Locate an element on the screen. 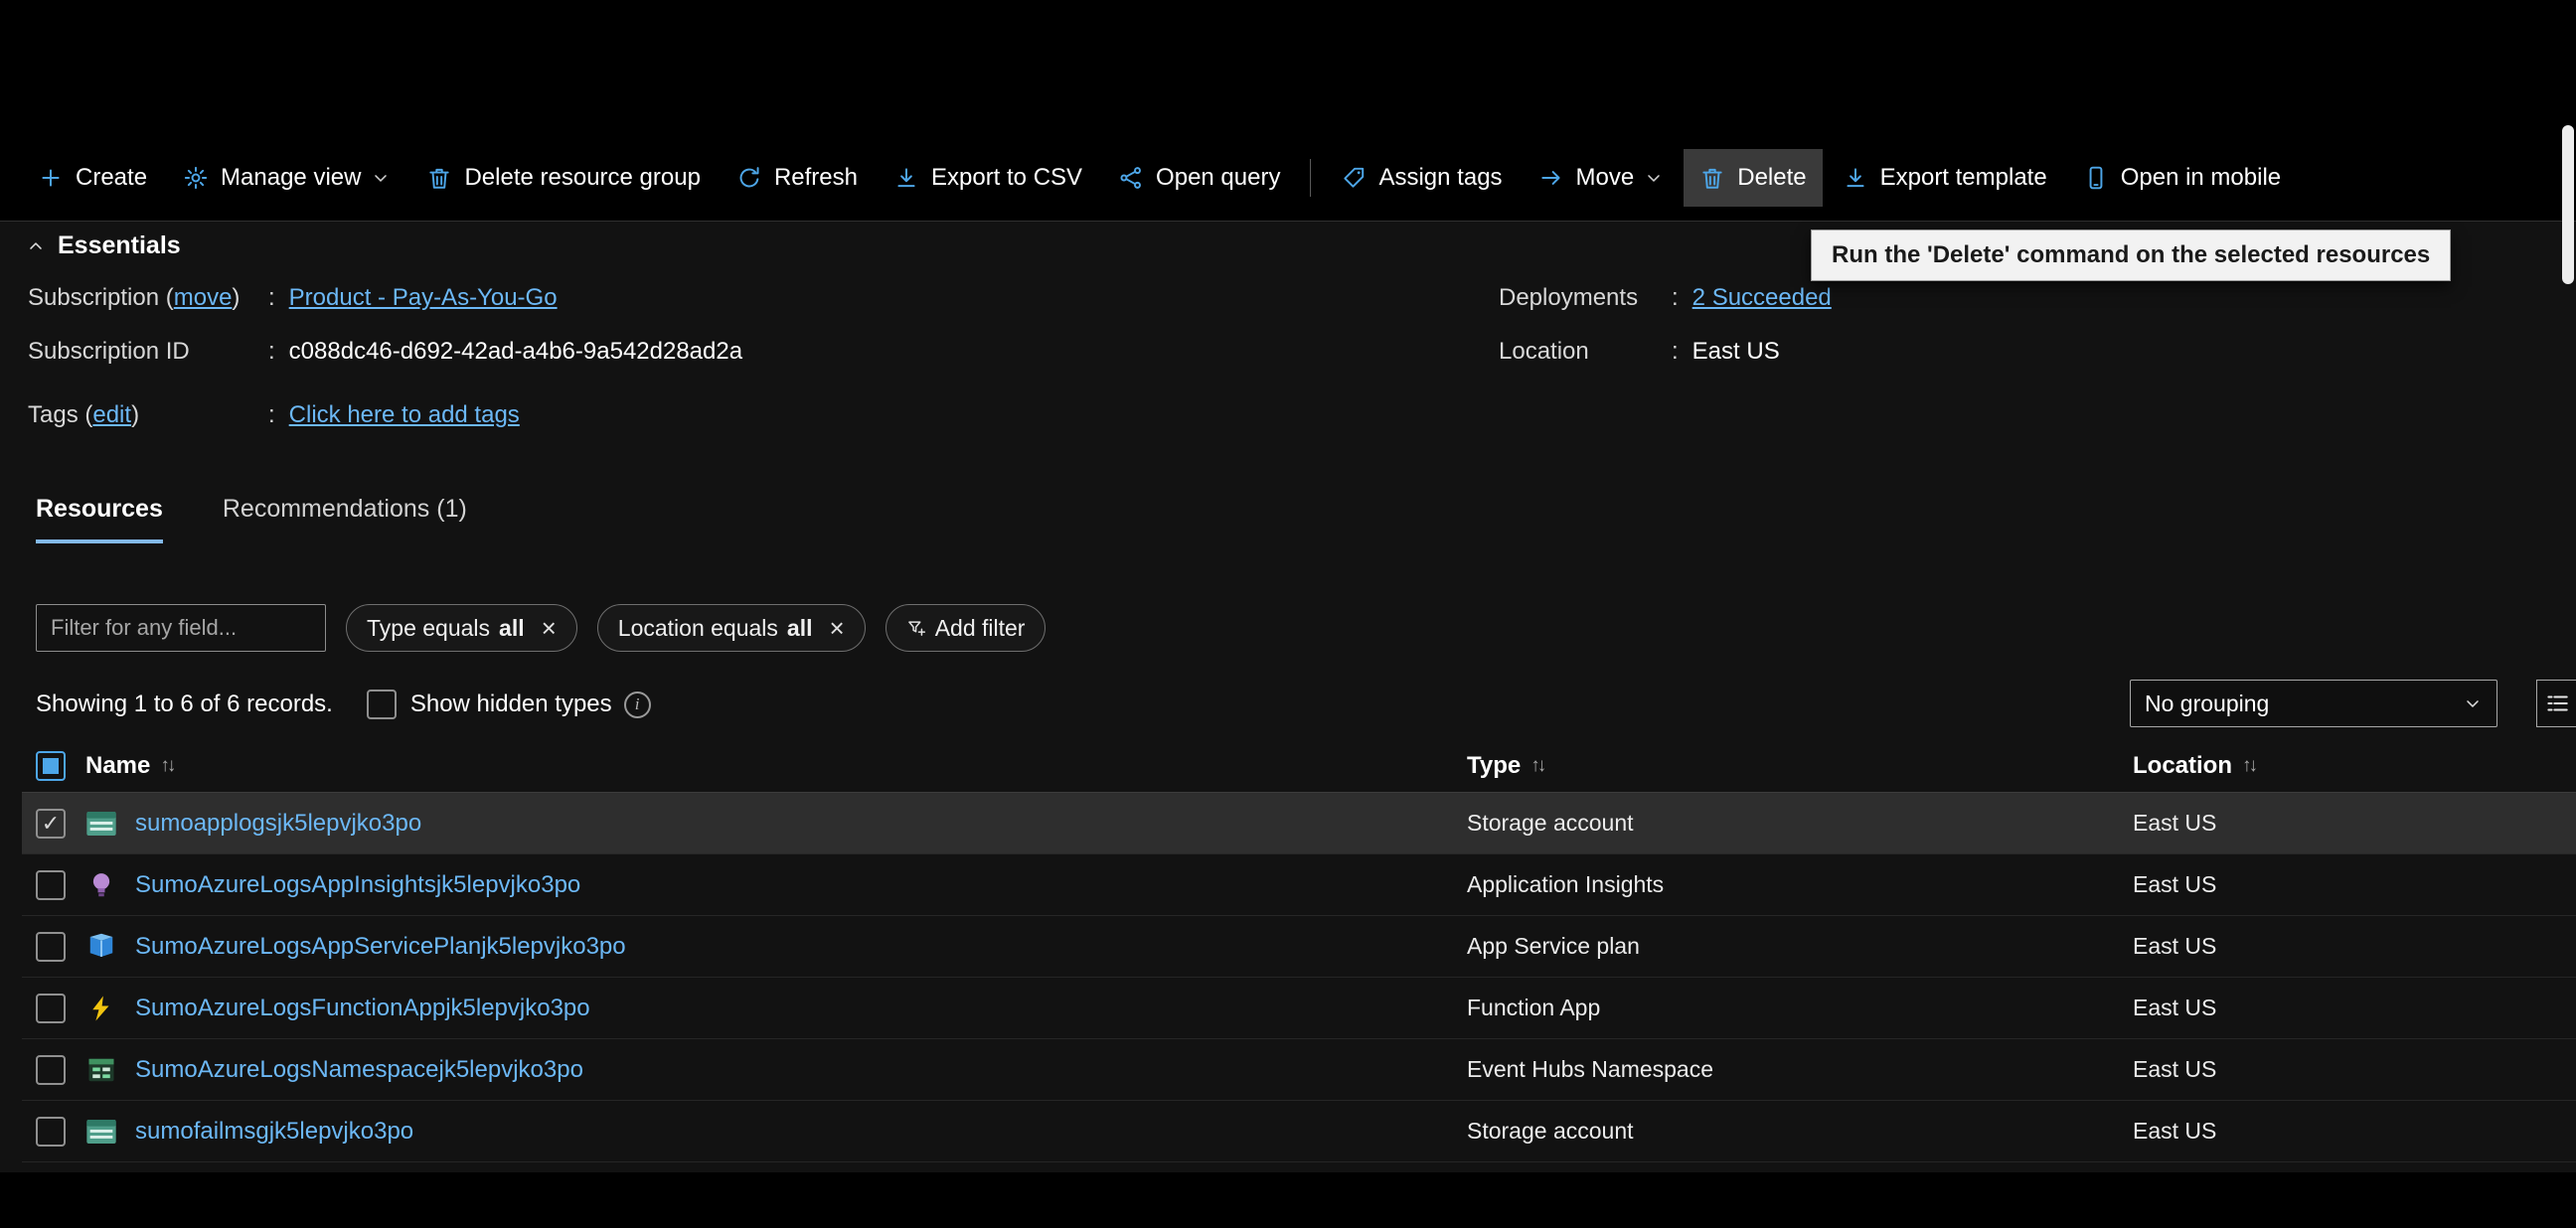 The width and height of the screenshot is (2576, 1228). toolbar-create-button: Create is located at coordinates (92, 178).